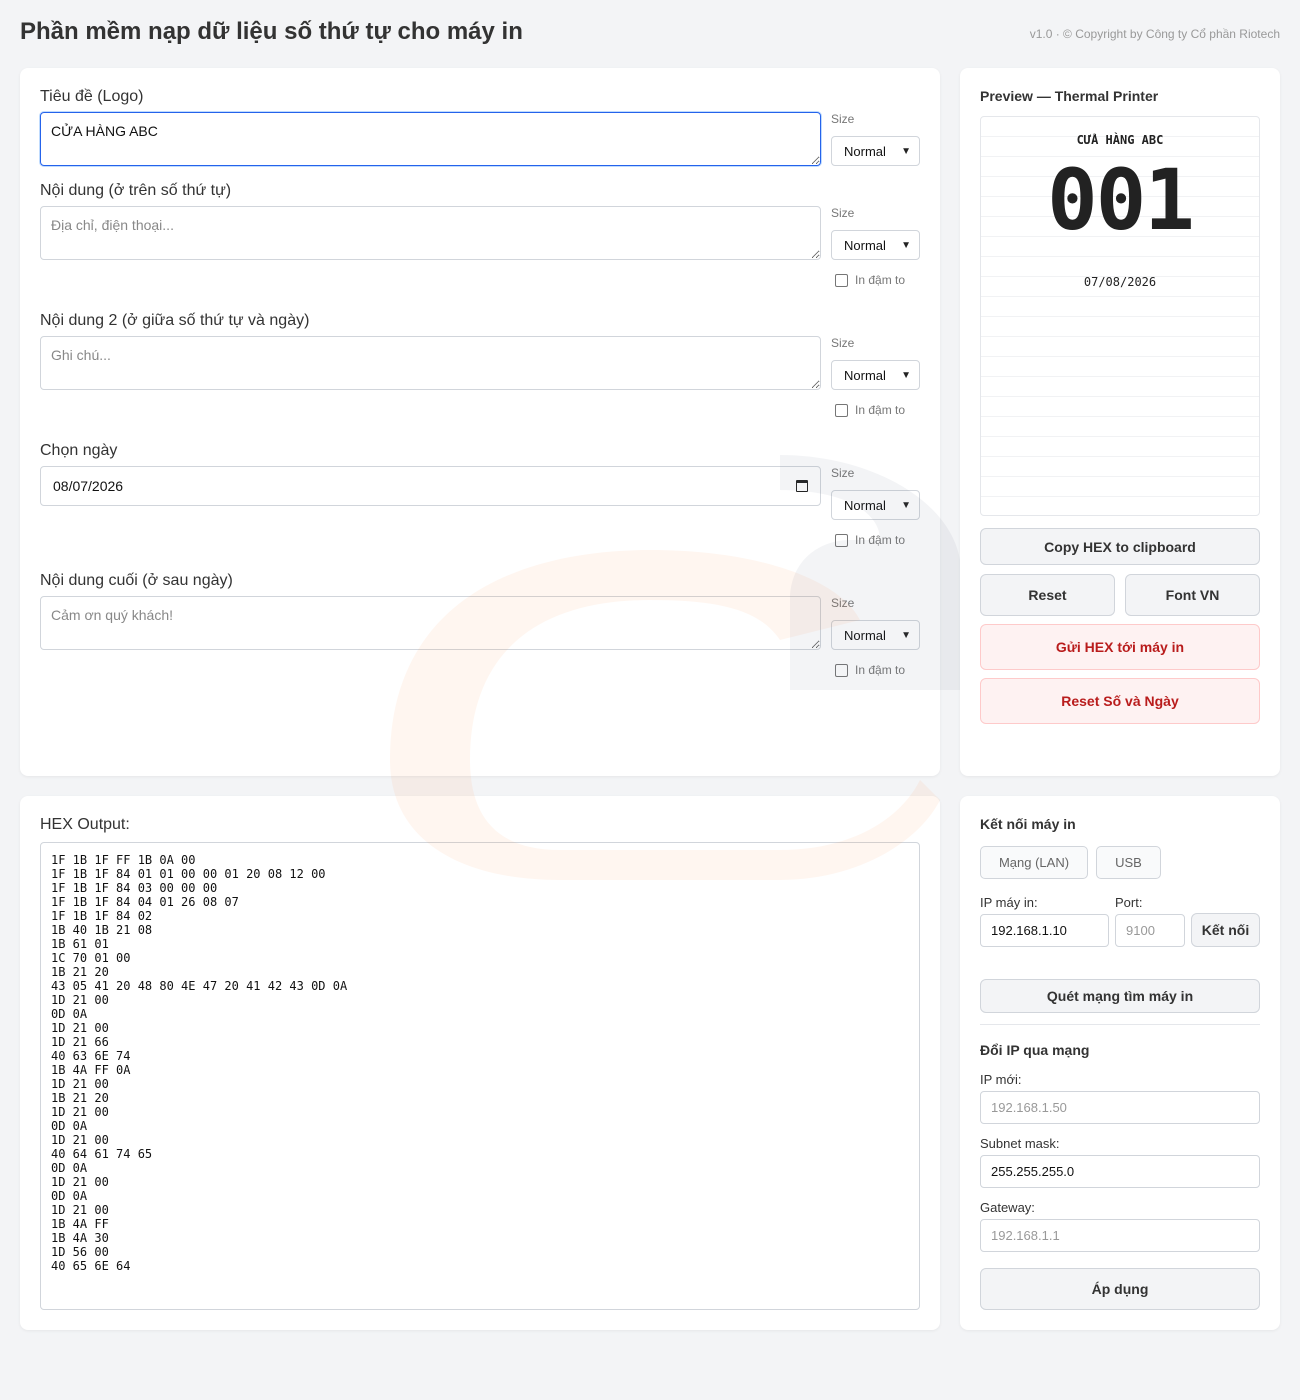  What do you see at coordinates (1129, 902) in the screenshot?
I see `port-label: Port:` at bounding box center [1129, 902].